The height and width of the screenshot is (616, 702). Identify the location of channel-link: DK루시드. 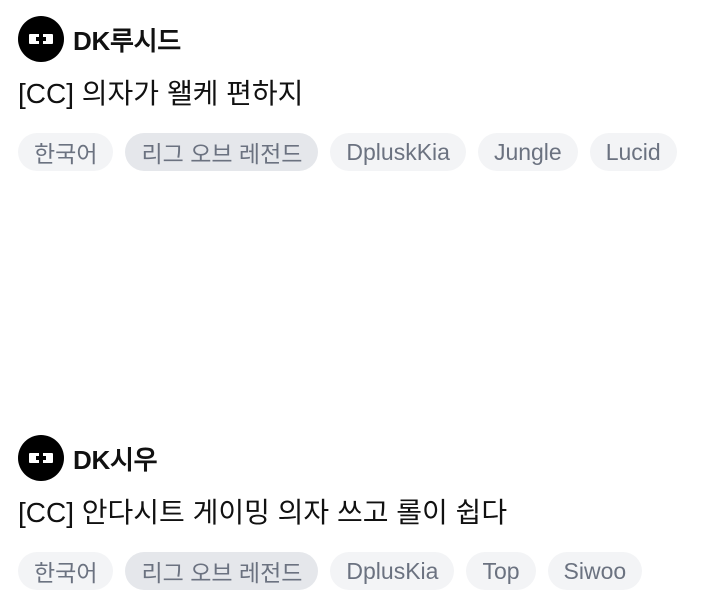
(358, 39).